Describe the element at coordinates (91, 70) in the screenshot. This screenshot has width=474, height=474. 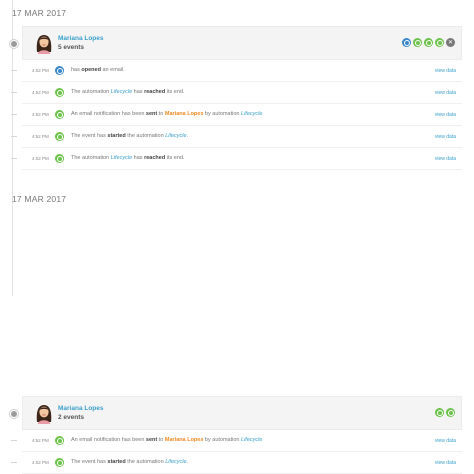
I see `event-text: opened` at that location.